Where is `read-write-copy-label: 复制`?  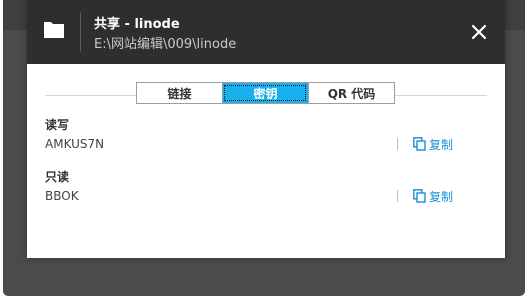 read-write-copy-label: 复制 is located at coordinates (441, 144).